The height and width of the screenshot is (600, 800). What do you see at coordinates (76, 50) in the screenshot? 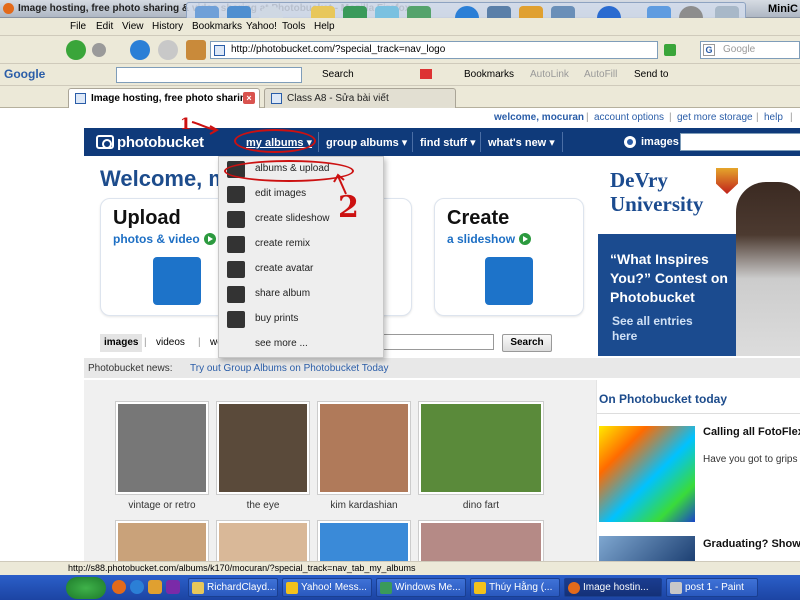
I see `back-icon` at bounding box center [76, 50].